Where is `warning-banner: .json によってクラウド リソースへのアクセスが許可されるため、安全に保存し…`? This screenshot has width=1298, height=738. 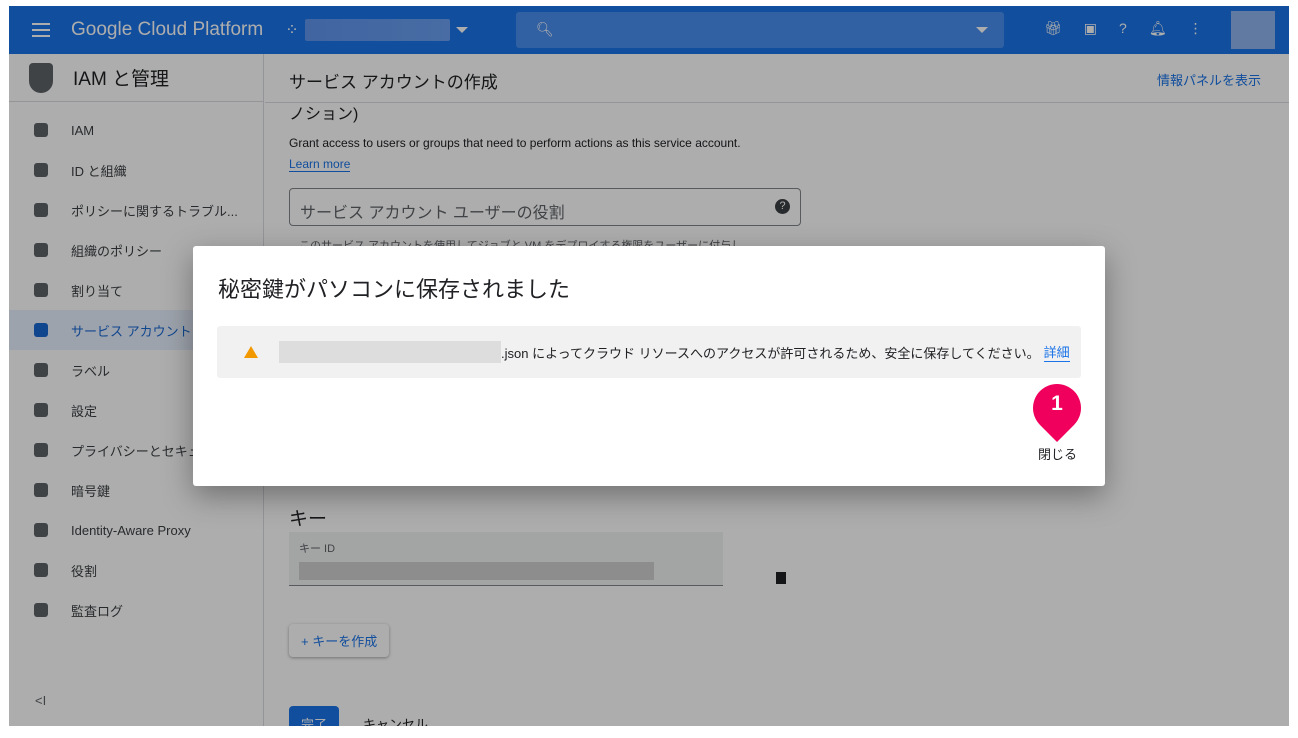
warning-banner: .json によってクラウド リソースへのアクセスが許可されるため、安全に保存し… is located at coordinates (649, 352).